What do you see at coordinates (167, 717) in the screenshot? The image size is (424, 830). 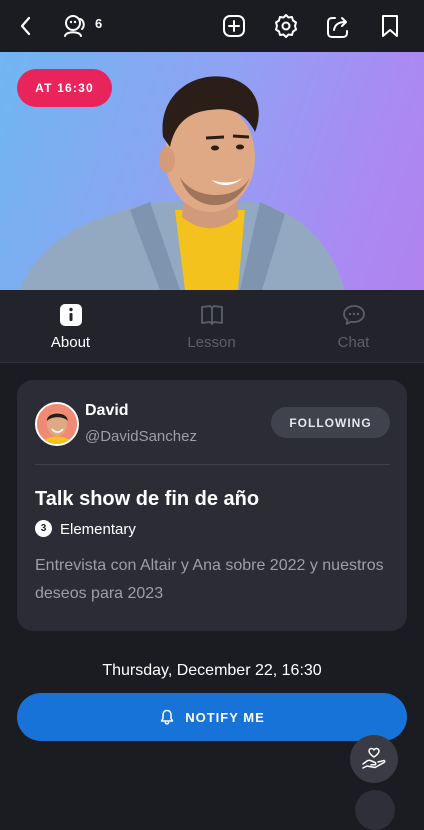 I see `bell-icon` at bounding box center [167, 717].